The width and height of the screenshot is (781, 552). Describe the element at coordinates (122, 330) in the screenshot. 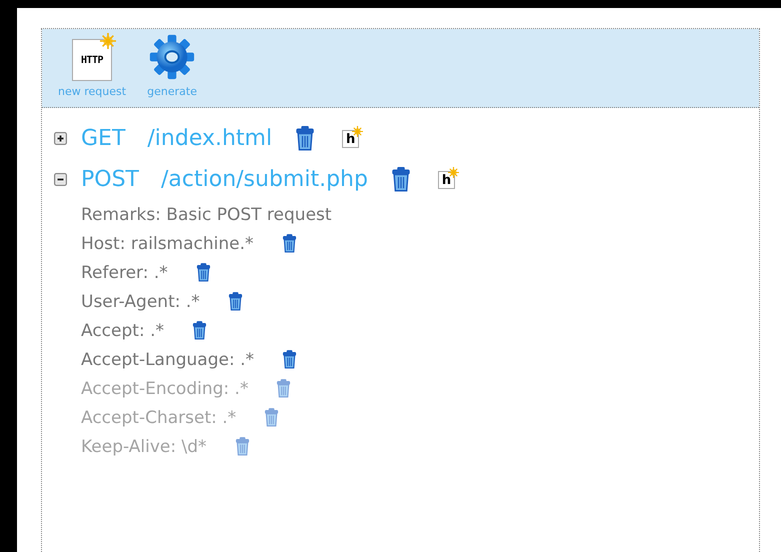

I see `header-rule: Accept: .*` at that location.